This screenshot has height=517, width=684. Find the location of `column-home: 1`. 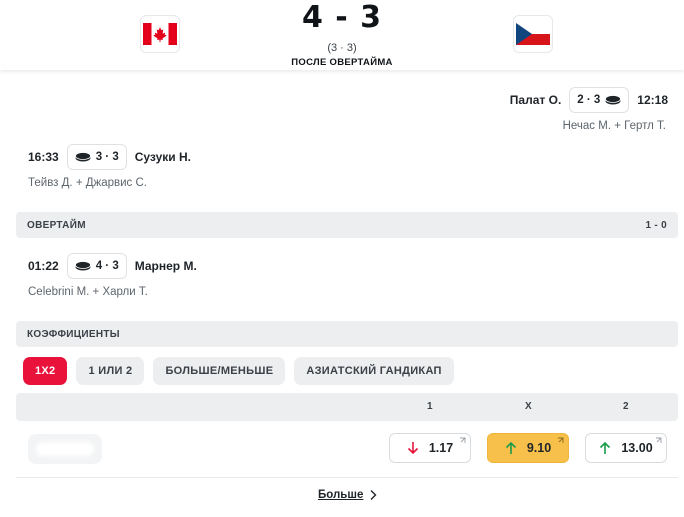

column-home: 1 is located at coordinates (430, 406).